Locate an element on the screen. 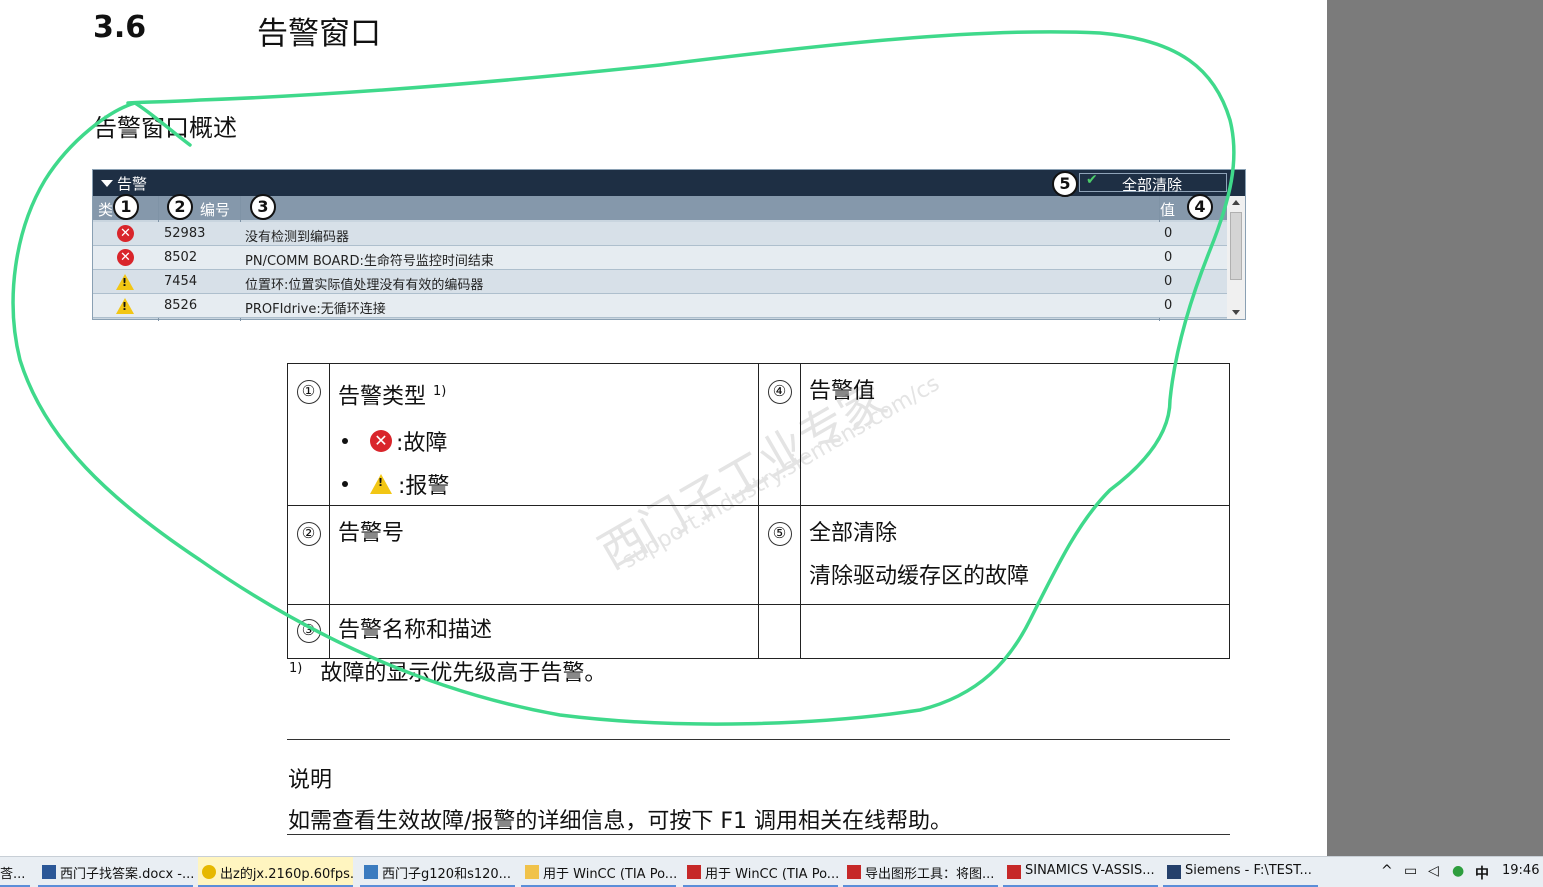 The height and width of the screenshot is (887, 1543). network-icon: ▭ is located at coordinates (1410, 871).